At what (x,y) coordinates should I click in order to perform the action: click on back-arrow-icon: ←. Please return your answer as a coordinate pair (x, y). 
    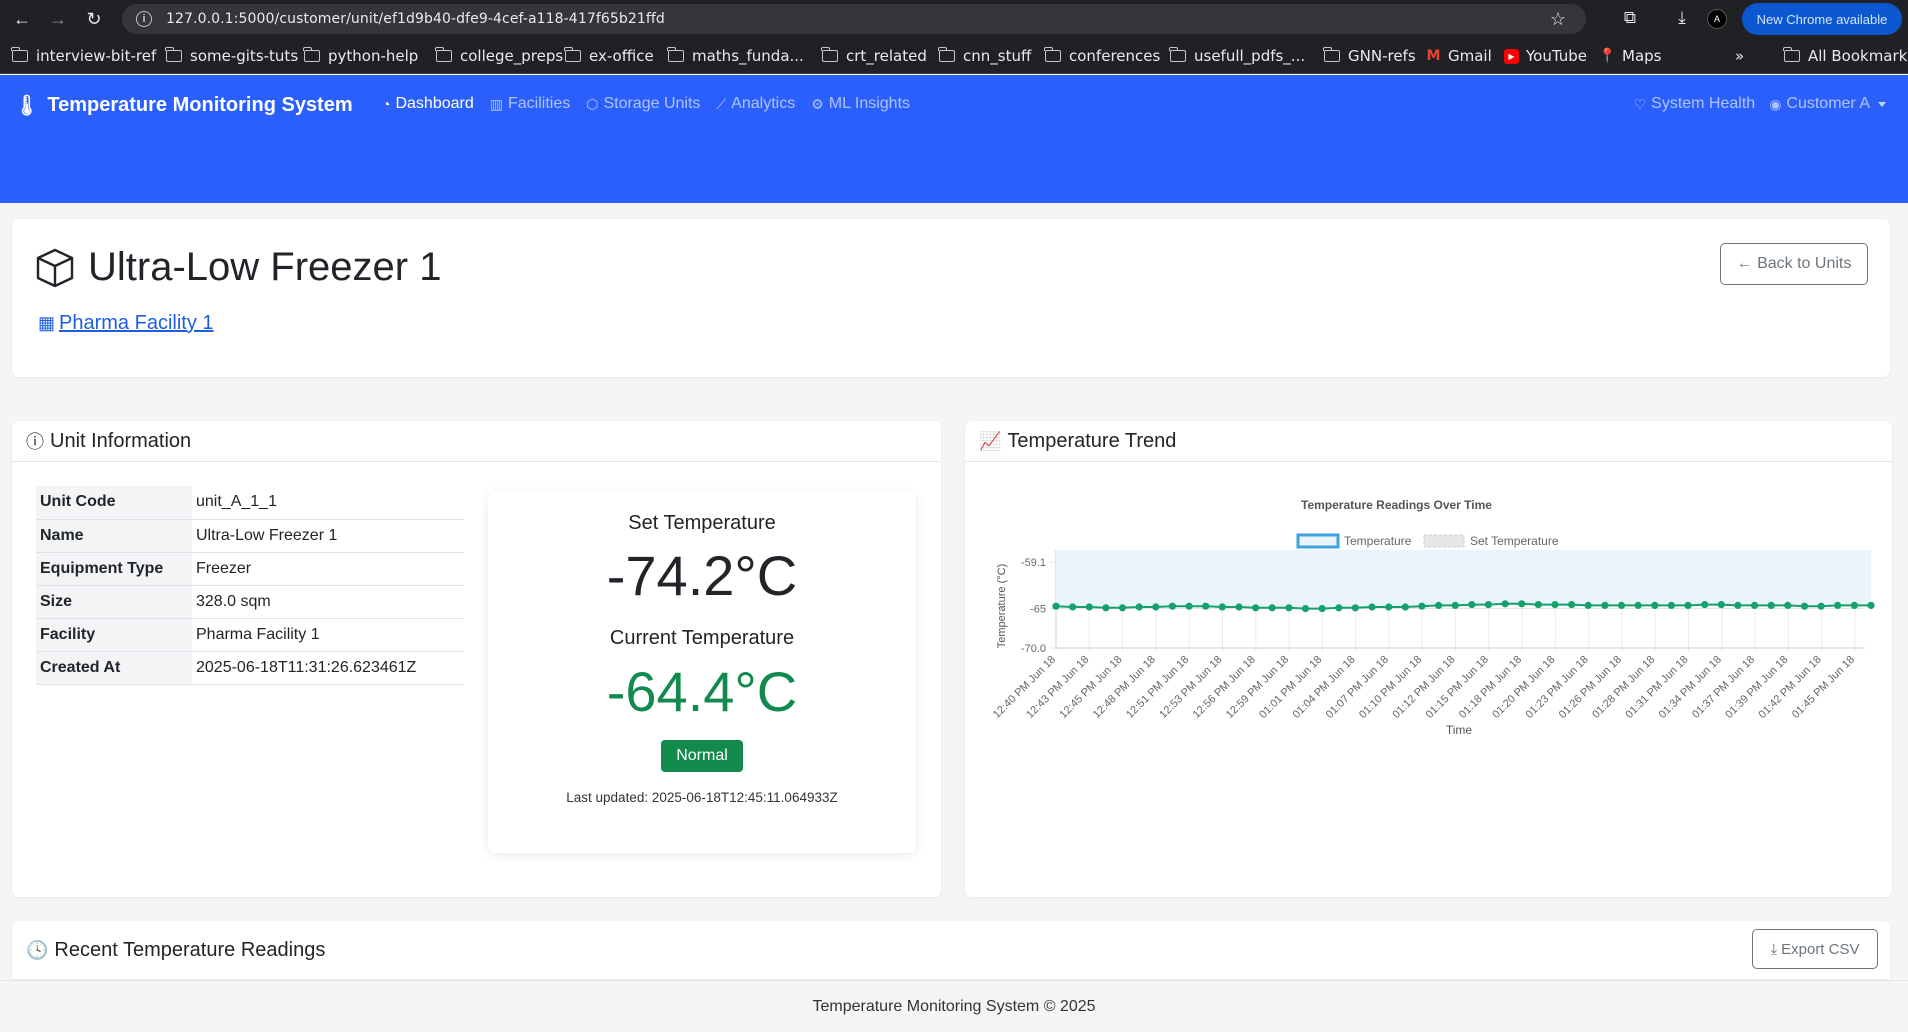
    Looking at the image, I should click on (22, 19).